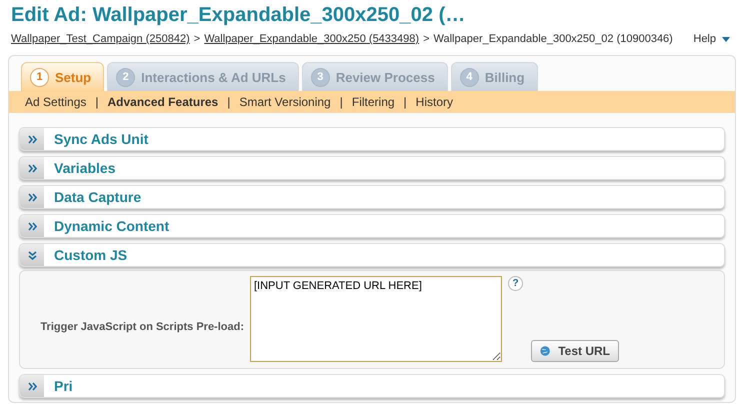  What do you see at coordinates (62, 76) in the screenshot?
I see `step-tab: 1 Setup` at bounding box center [62, 76].